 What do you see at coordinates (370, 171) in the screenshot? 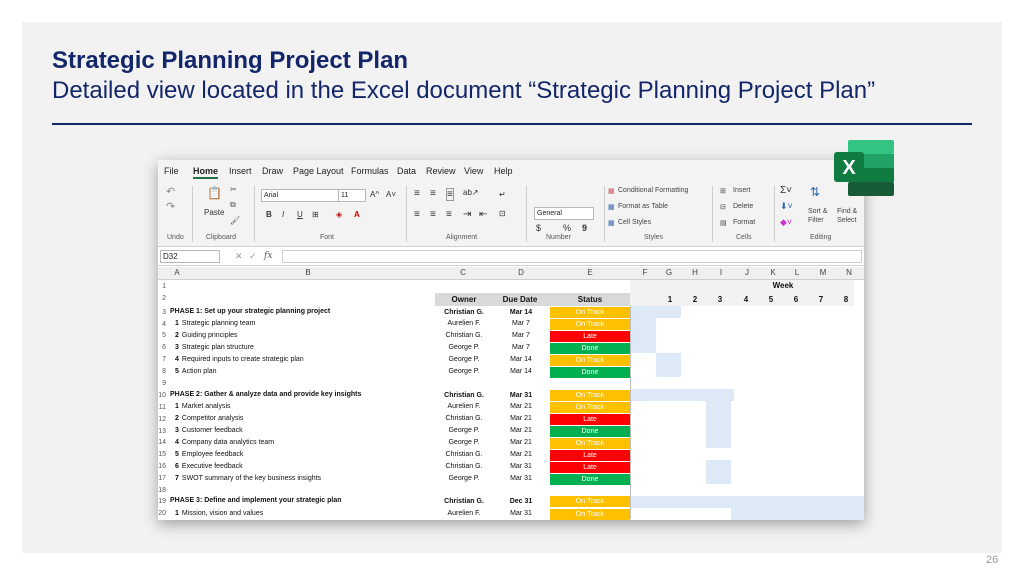
I see `menu-formulas: Formulas` at bounding box center [370, 171].